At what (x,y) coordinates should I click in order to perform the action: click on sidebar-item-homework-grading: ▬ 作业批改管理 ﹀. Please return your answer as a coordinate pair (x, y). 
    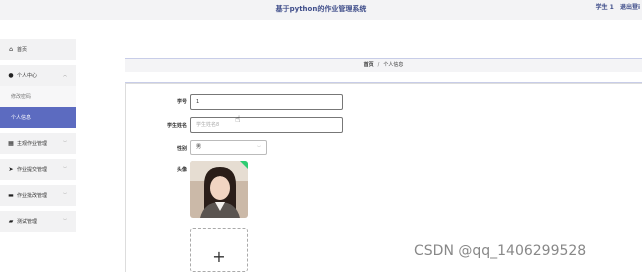
    Looking at the image, I should click on (38, 195).